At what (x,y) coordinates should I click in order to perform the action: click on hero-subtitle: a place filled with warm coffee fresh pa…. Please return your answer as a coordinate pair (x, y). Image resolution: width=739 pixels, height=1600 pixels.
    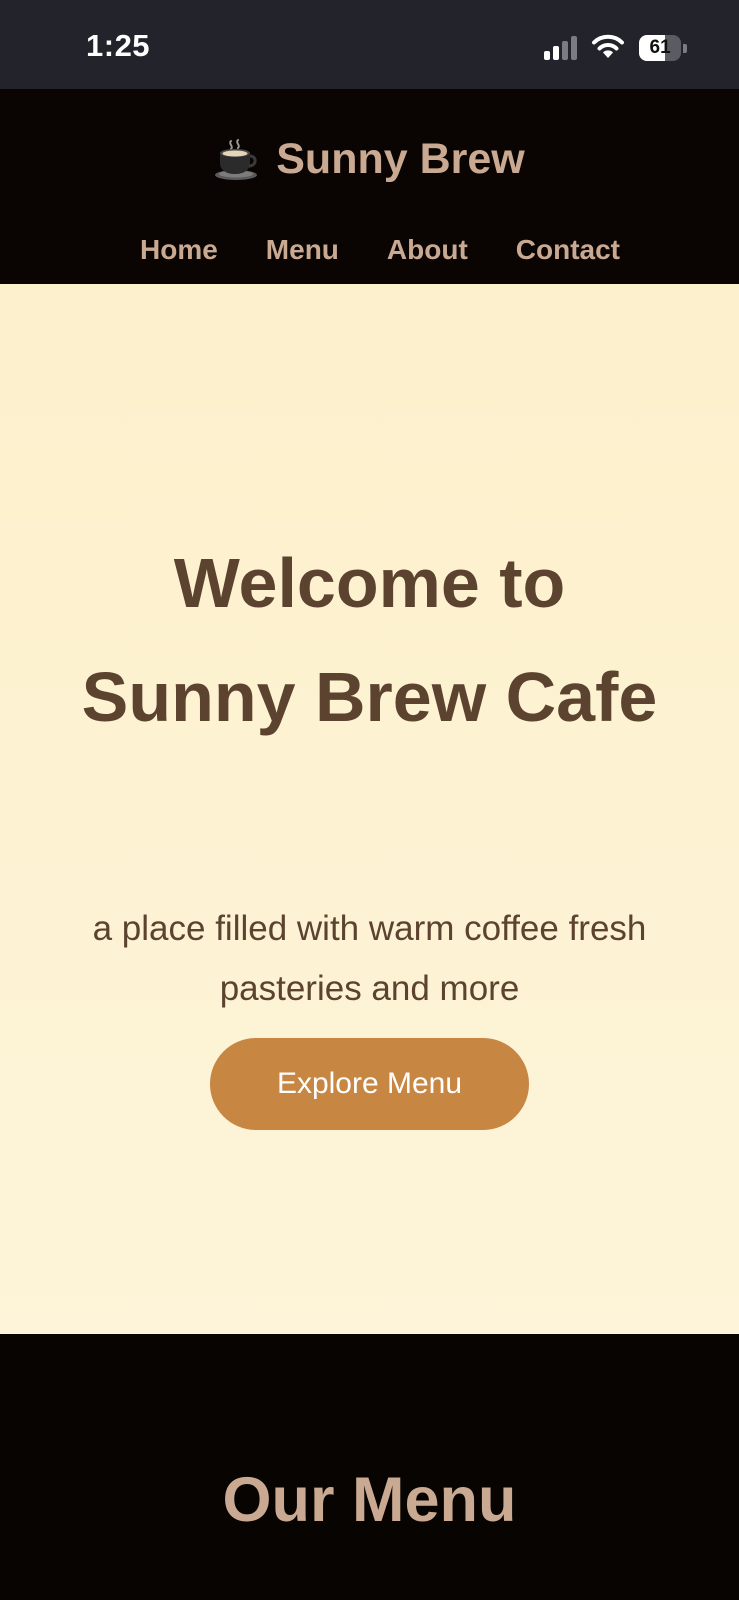
    Looking at the image, I should click on (369, 958).